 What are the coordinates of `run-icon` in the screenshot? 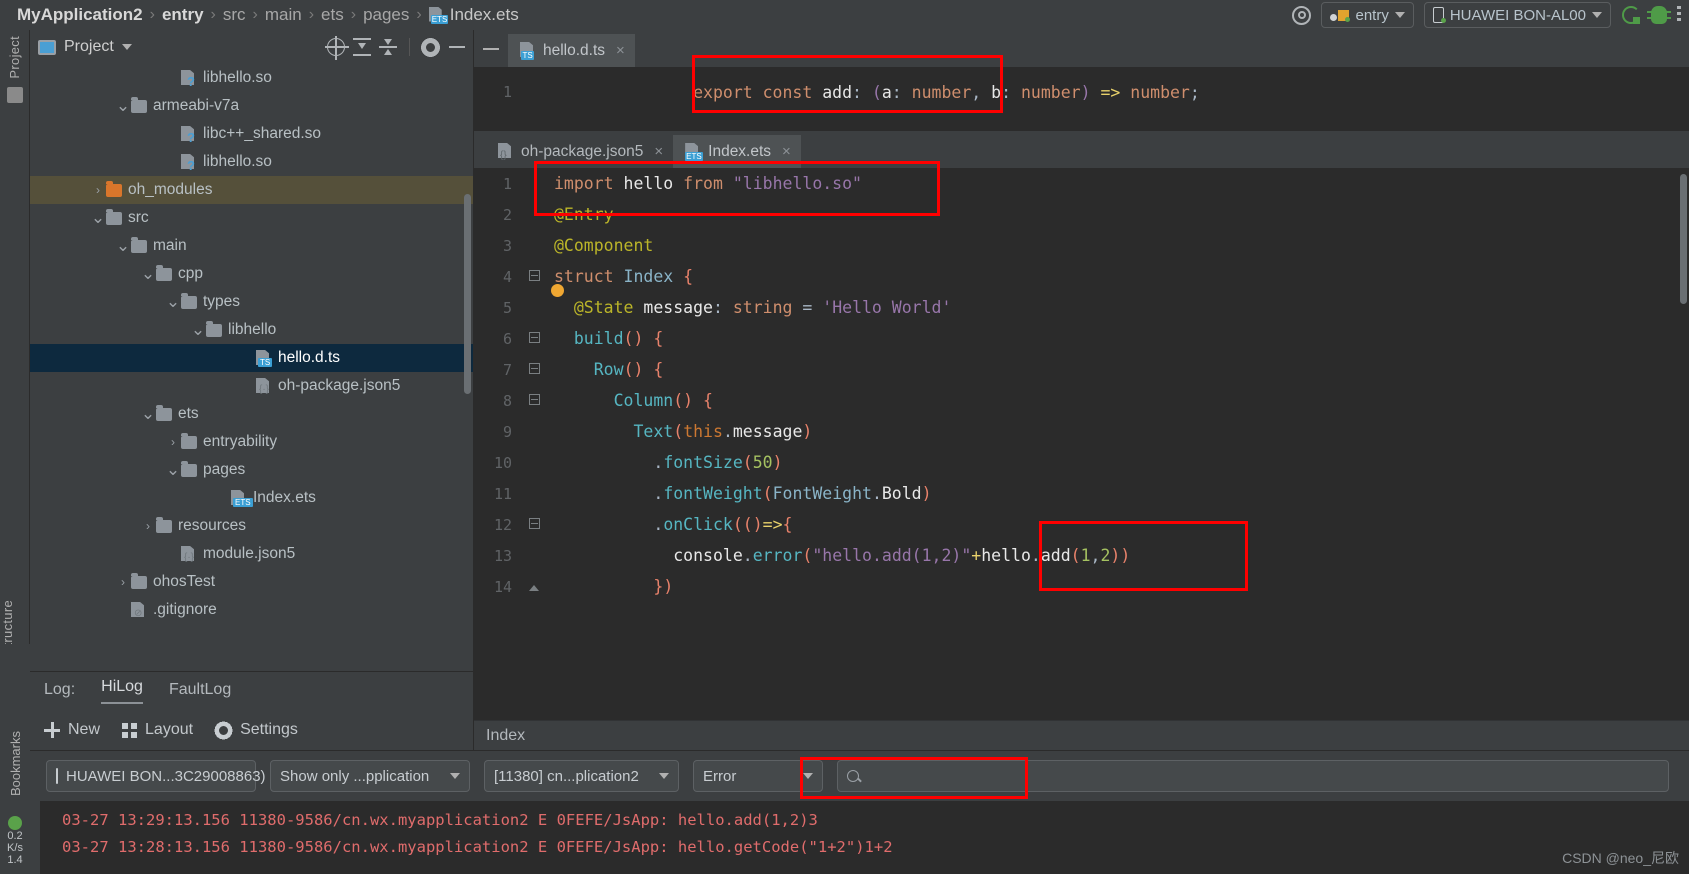 It's located at (1631, 15).